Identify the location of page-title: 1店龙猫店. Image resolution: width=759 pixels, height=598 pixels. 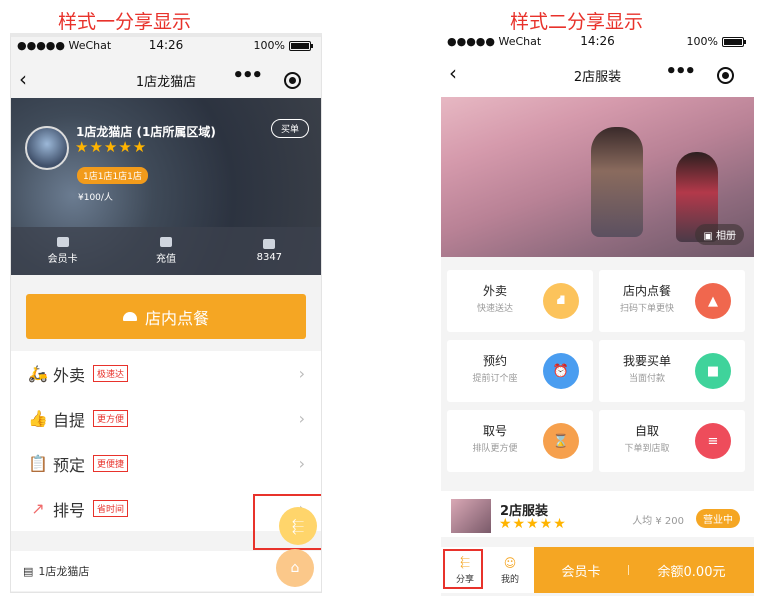
(166, 82).